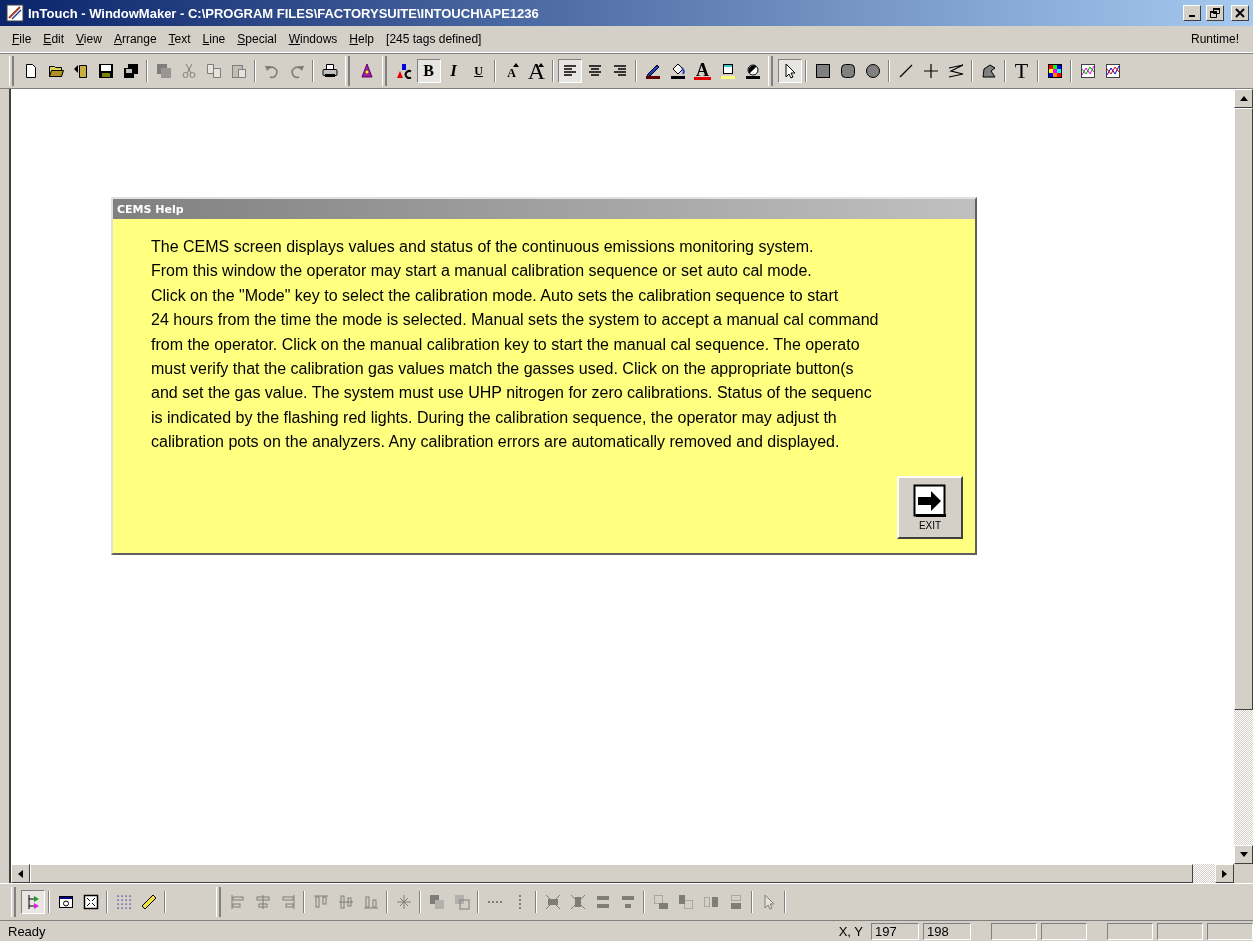  Describe the element at coordinates (947, 931) in the screenshot. I see `y-coordinate: 198` at that location.